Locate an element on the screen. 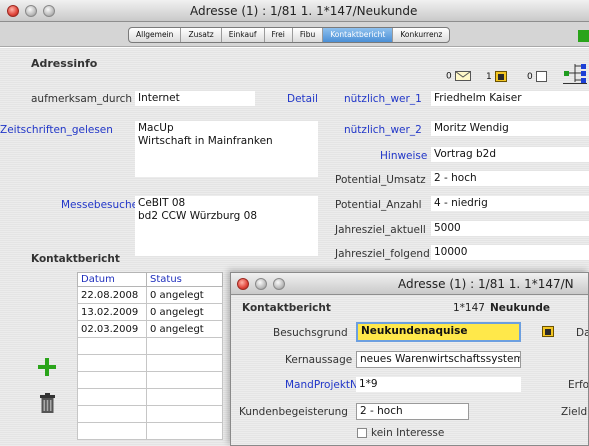 The image size is (589, 446). table-row: 22.08.2008 0 angelegt is located at coordinates (150, 295).